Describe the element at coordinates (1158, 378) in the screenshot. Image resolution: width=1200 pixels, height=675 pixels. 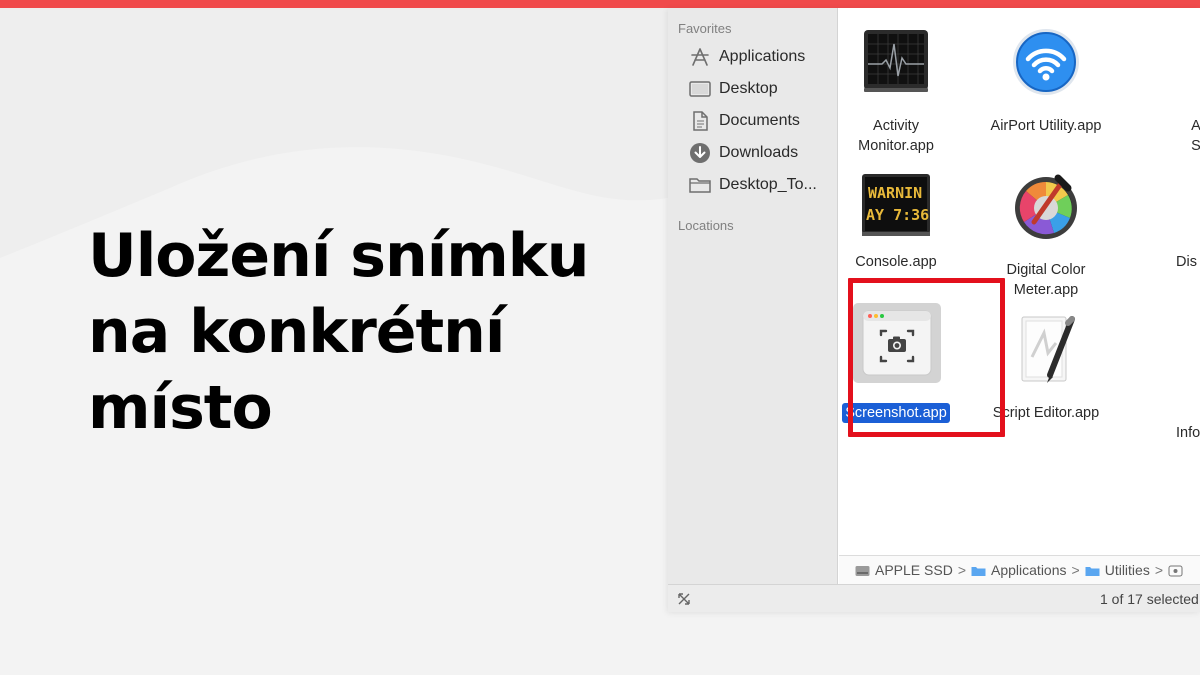
I see `file-item-partial-3: Info` at that location.